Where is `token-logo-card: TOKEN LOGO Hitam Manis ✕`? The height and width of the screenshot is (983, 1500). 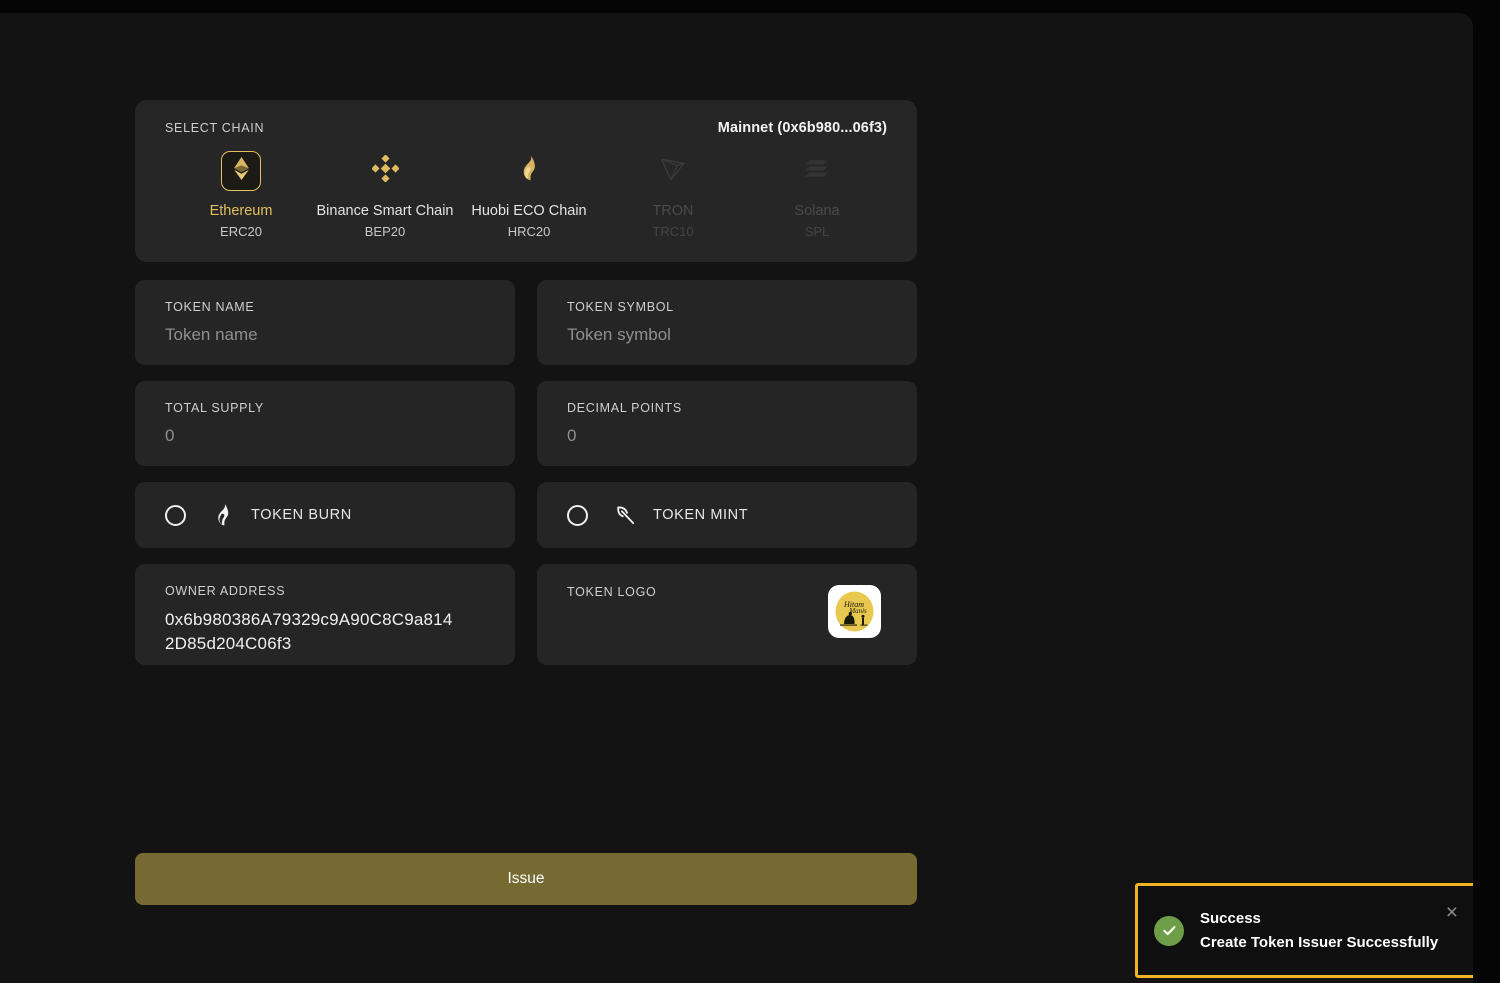 token-logo-card: TOKEN LOGO Hitam Manis ✕ is located at coordinates (727, 614).